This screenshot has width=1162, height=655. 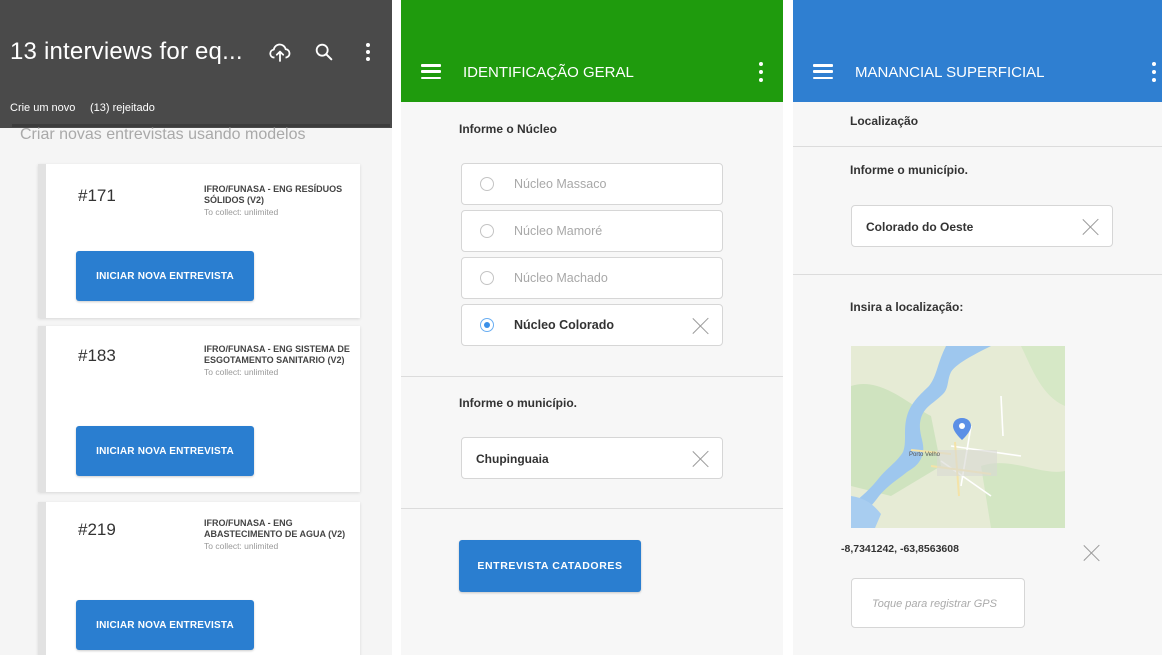 I want to click on form-title-text: IFRO/FUNASA - ENG RESÍDUOS SÓLIDOS (v2), so click(x=273, y=194).